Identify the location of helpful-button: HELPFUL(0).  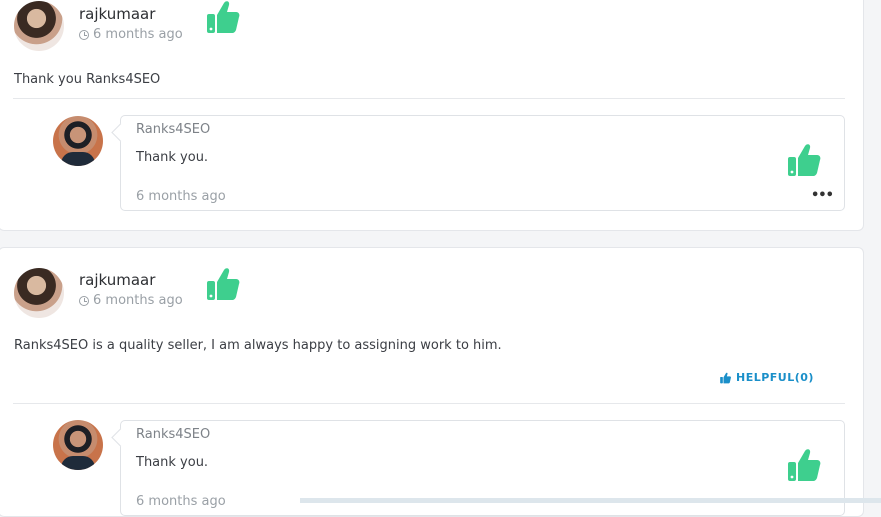
(766, 377).